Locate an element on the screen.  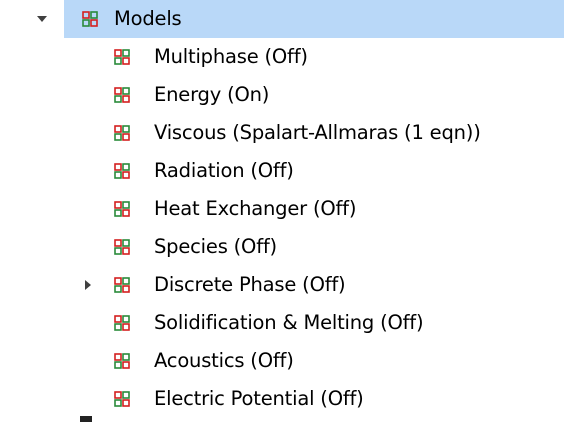
tree-item-energy: Energy (On) is located at coordinates (337, 95).